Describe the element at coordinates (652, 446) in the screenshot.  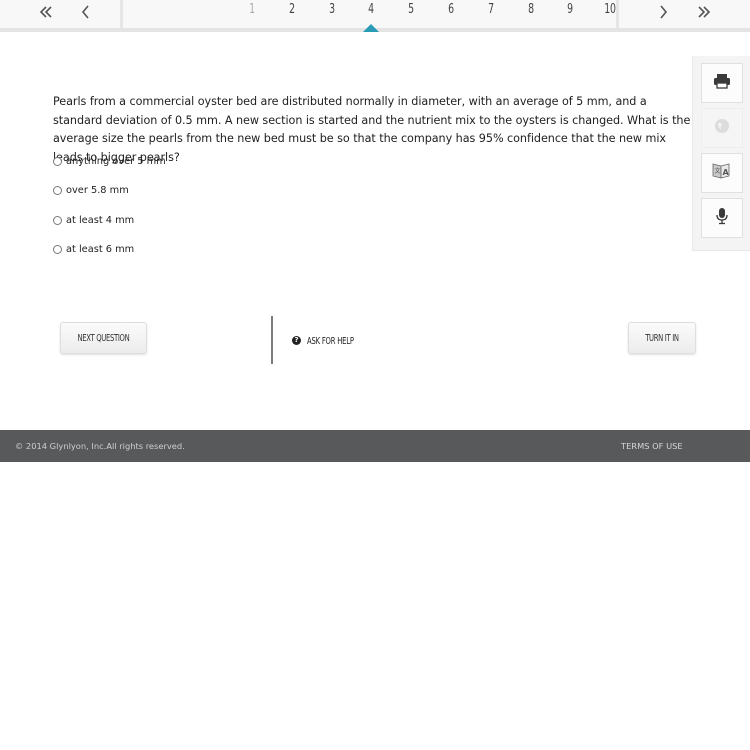
I see `terms-of-use-link: TERMS OF USE` at that location.